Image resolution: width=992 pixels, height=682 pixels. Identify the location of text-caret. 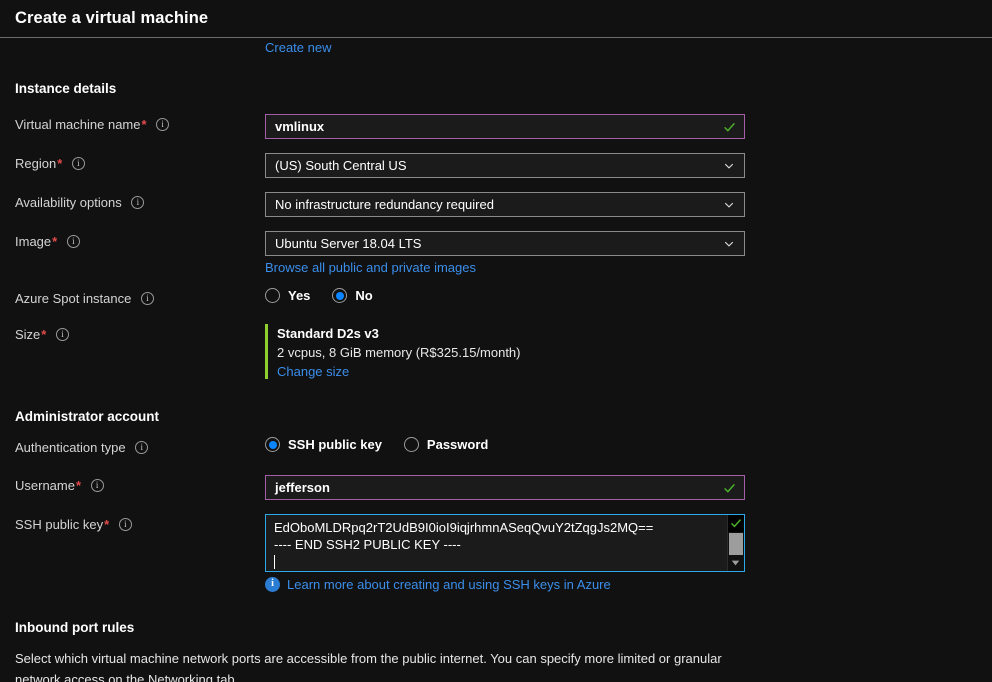
(274, 562).